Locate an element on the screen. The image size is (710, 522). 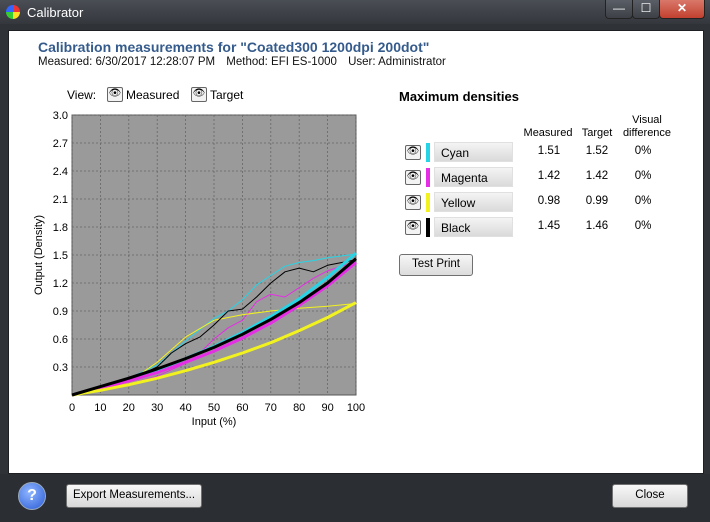
y-tick-label: 1.2 is located at coordinates (60, 284).